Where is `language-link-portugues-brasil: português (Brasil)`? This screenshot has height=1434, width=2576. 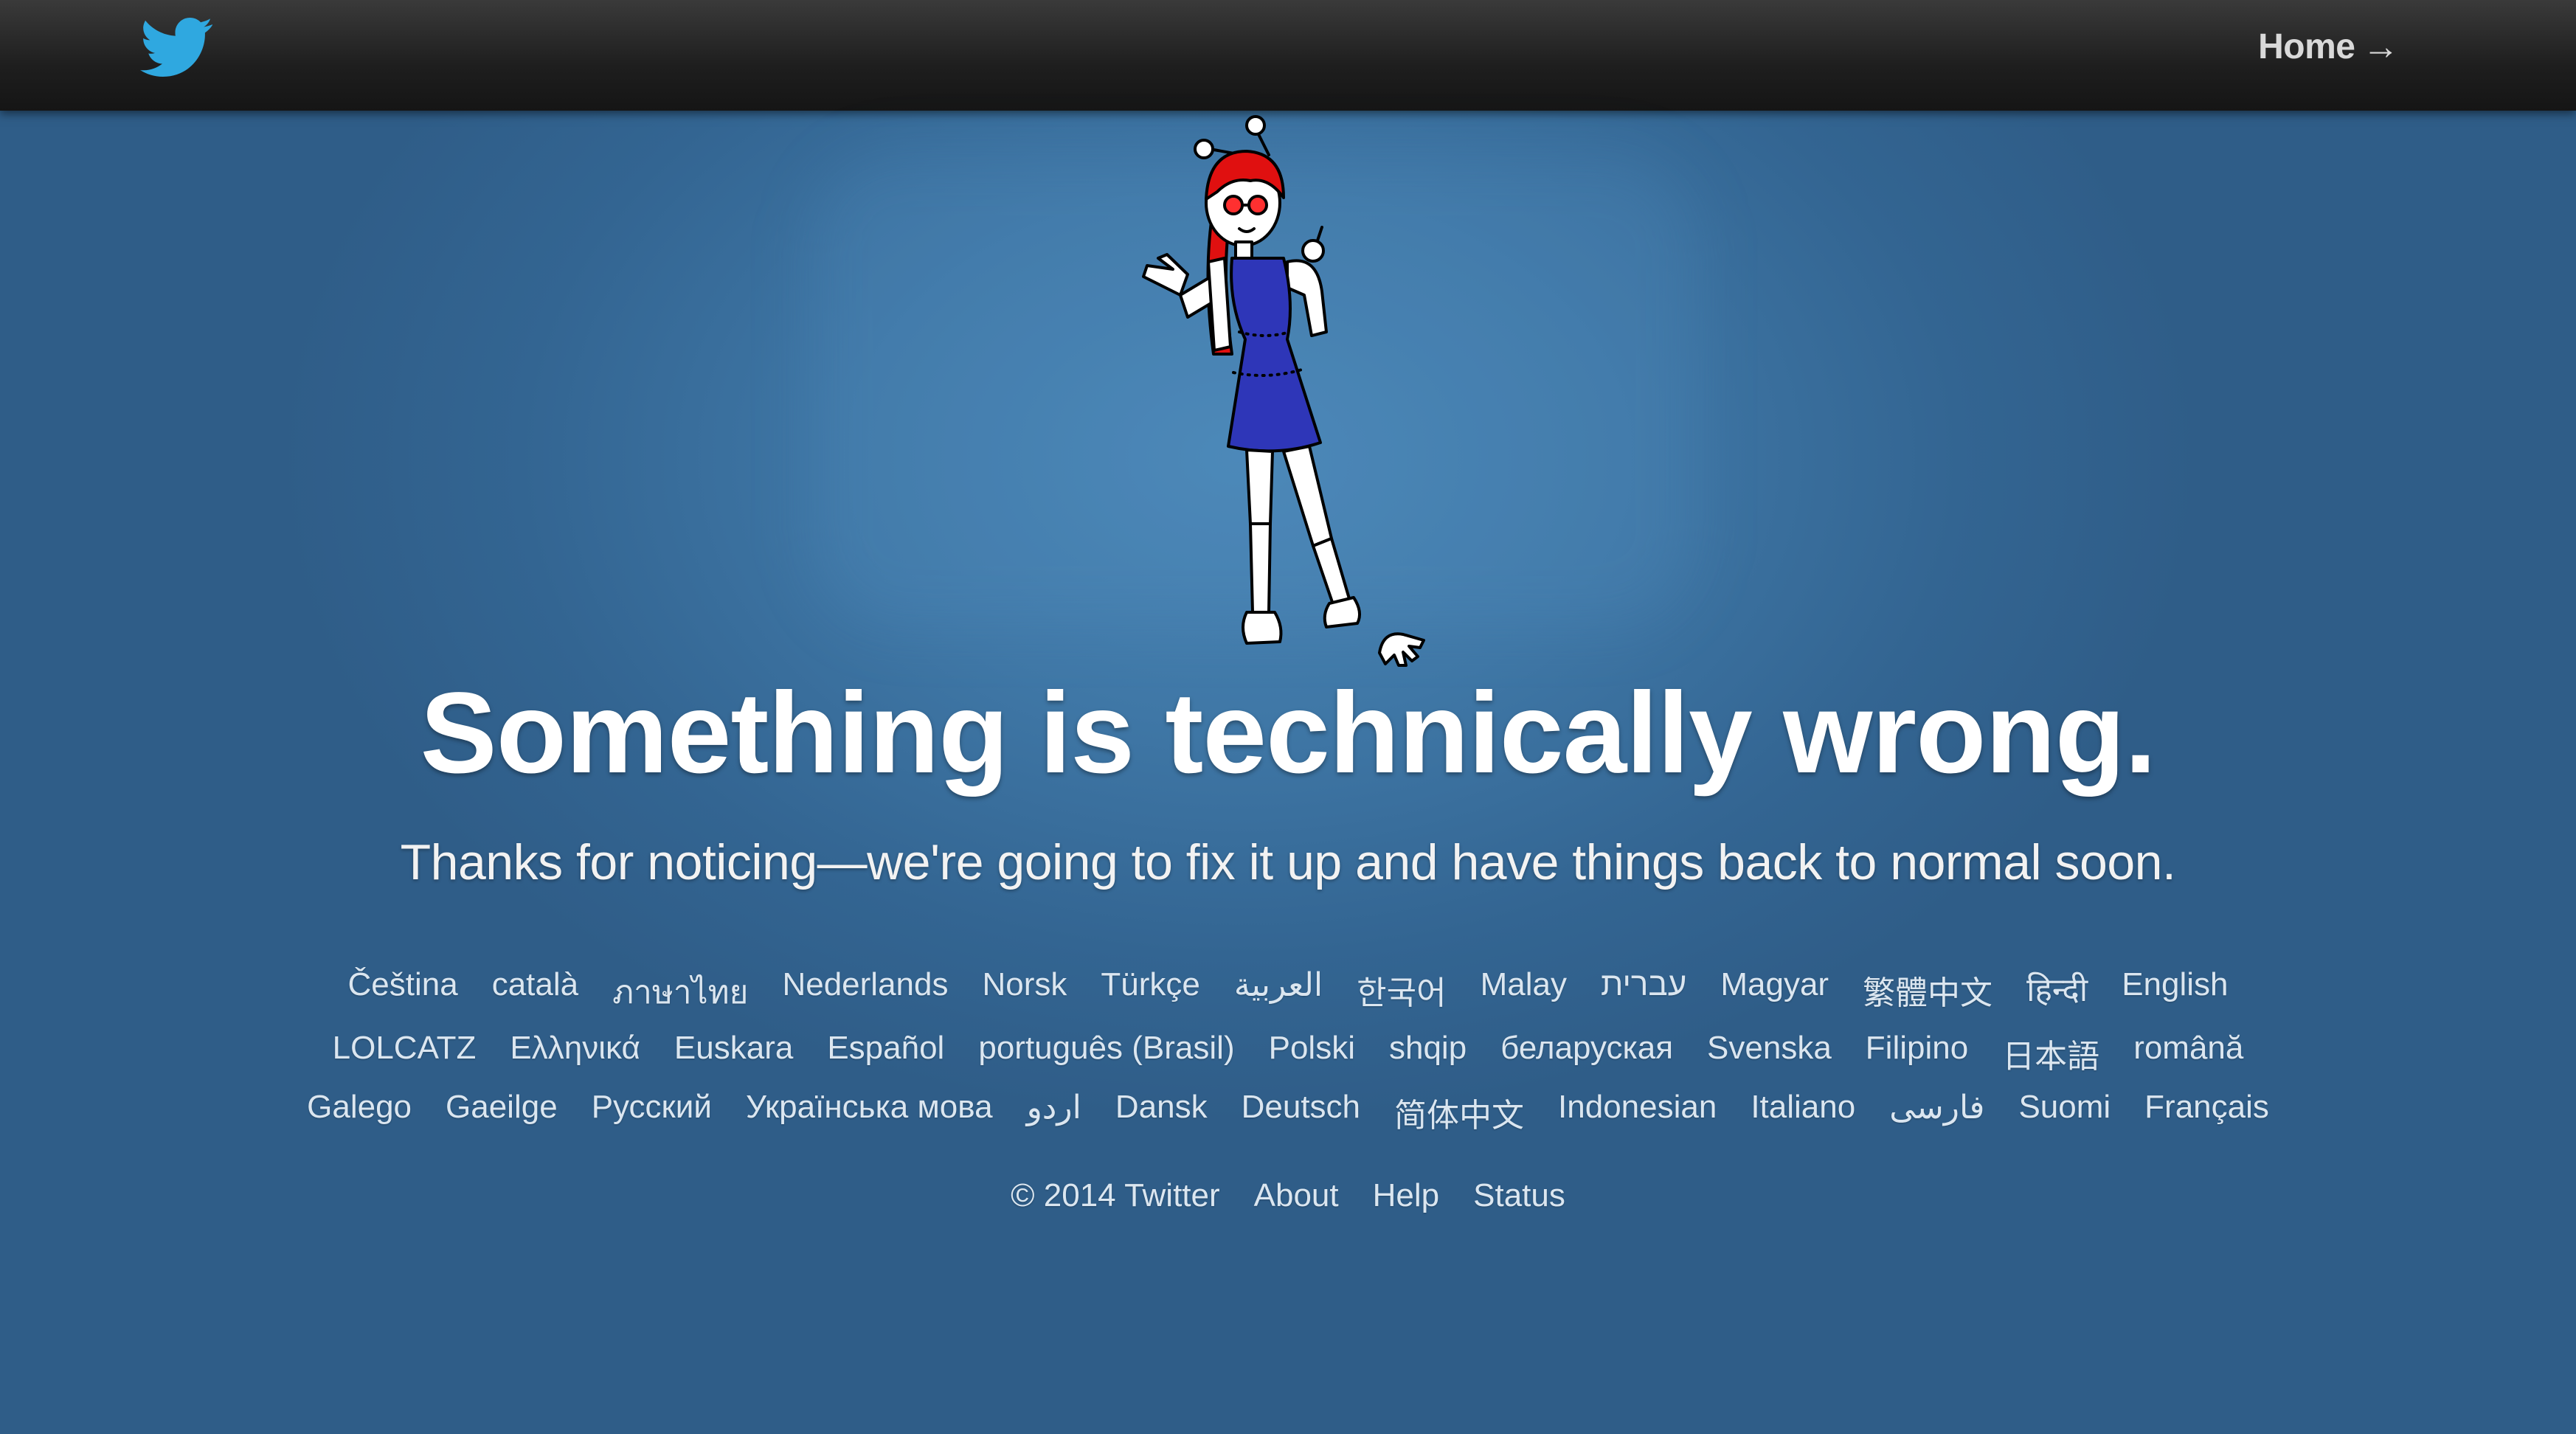
language-link-portugues-brasil: português (Brasil) is located at coordinates (1106, 1053).